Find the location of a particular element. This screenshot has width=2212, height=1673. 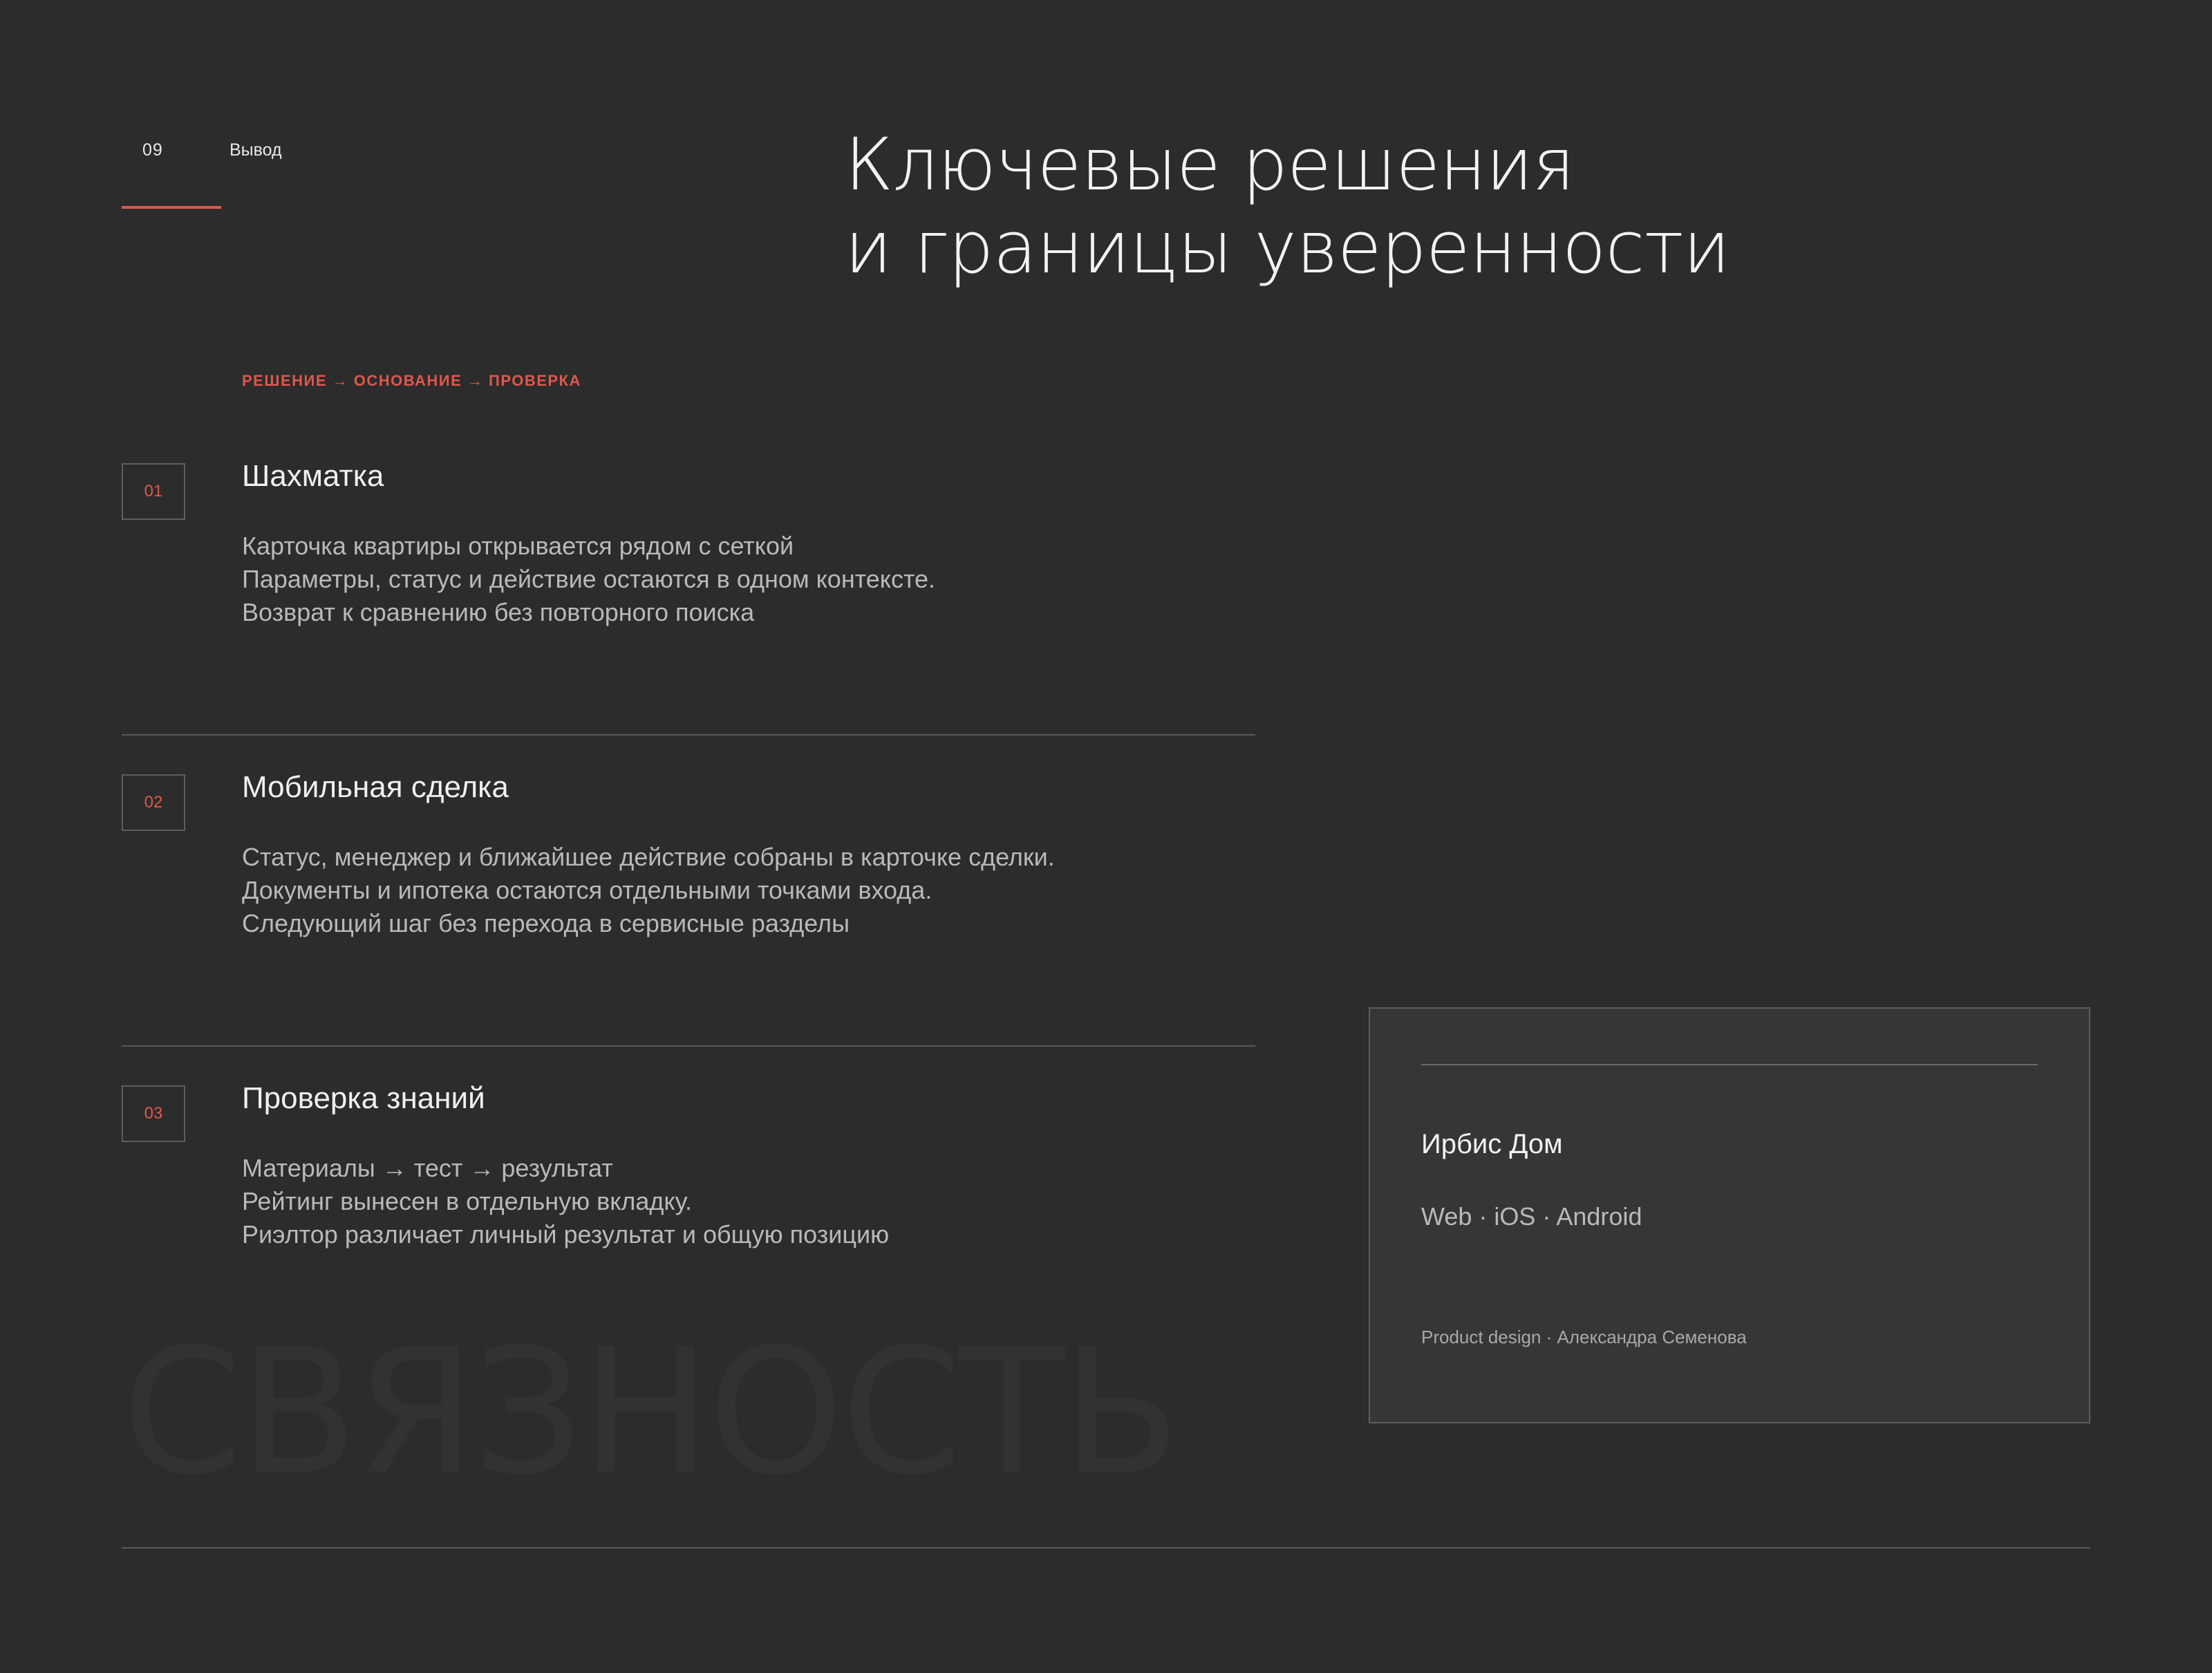

item-title: Проверка знаний is located at coordinates (364, 1098).